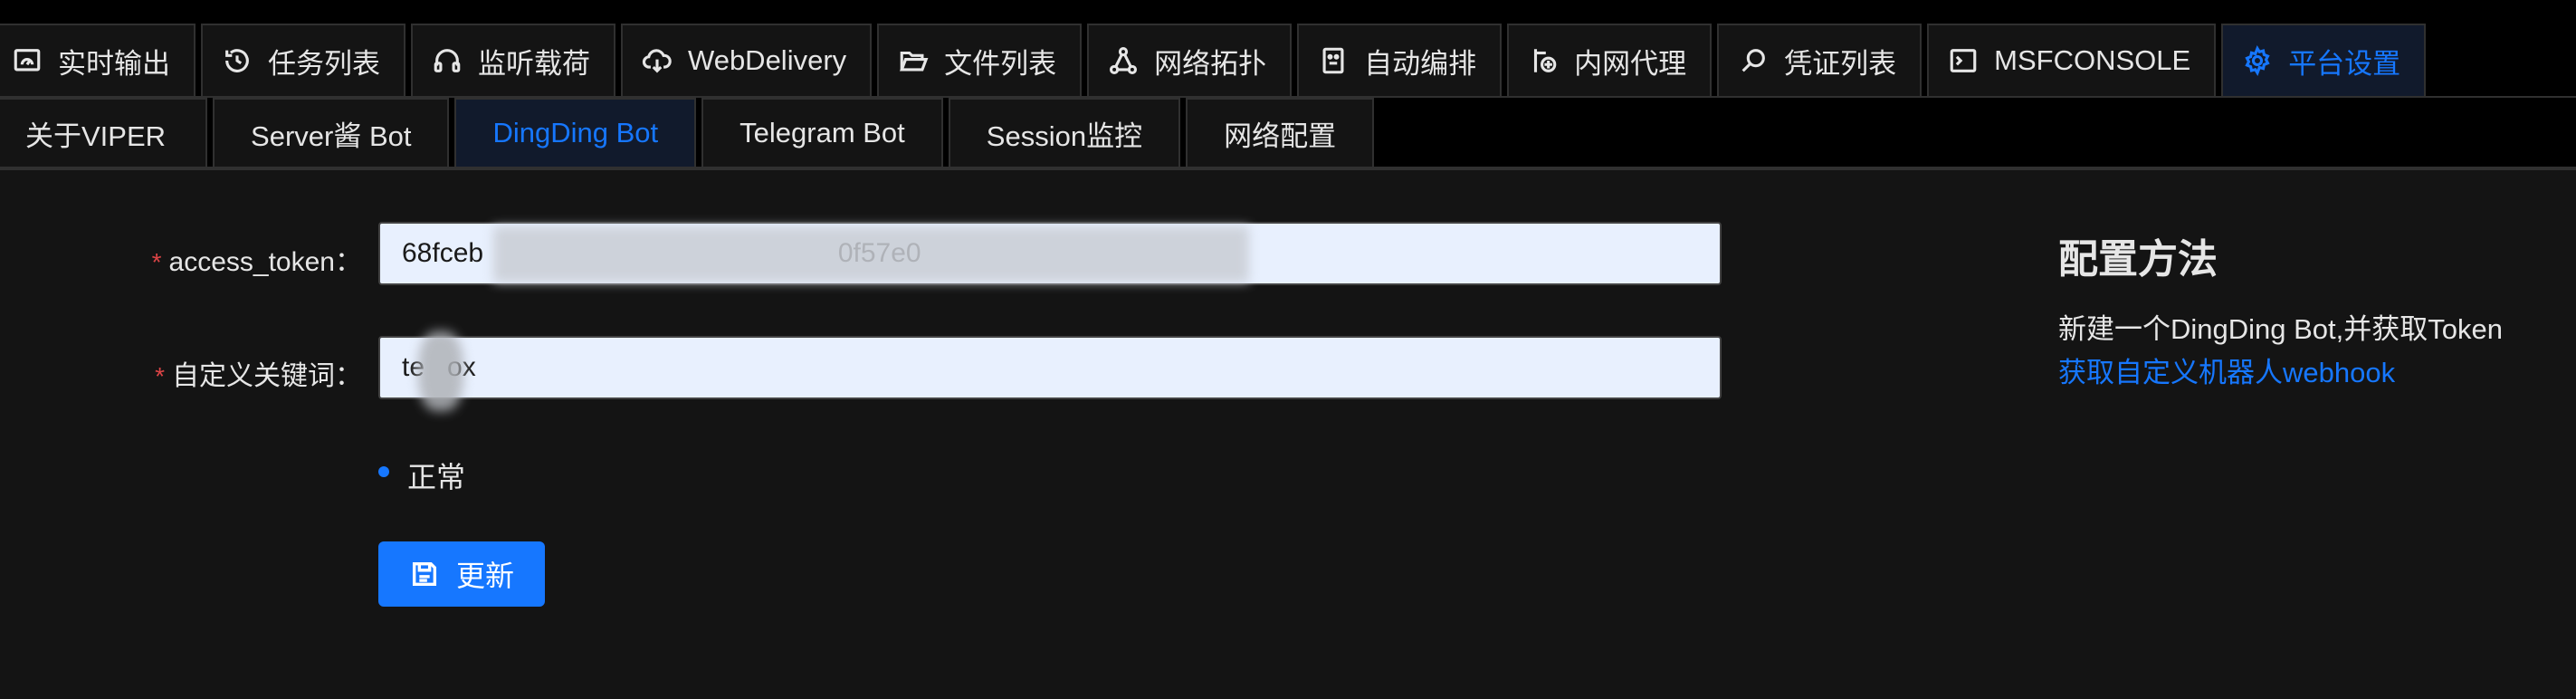  I want to click on proxy-icon, so click(1543, 61).